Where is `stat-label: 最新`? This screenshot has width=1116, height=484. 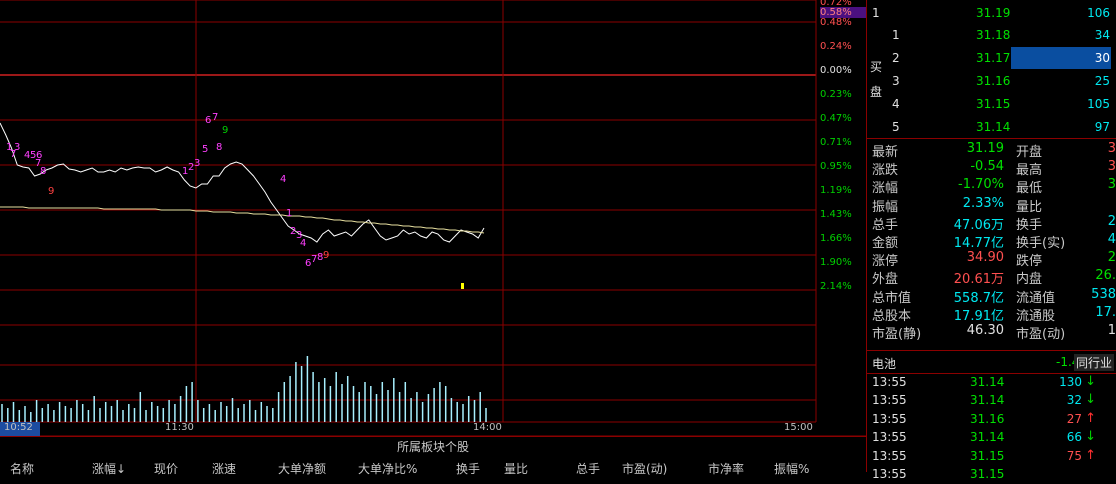 stat-label: 最新 is located at coordinates (885, 152).